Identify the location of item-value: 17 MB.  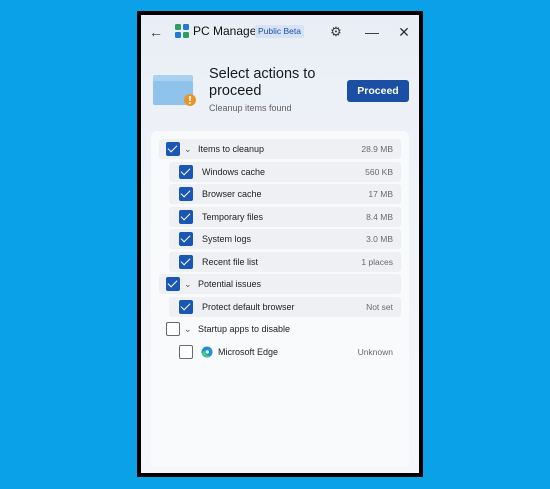
(380, 194).